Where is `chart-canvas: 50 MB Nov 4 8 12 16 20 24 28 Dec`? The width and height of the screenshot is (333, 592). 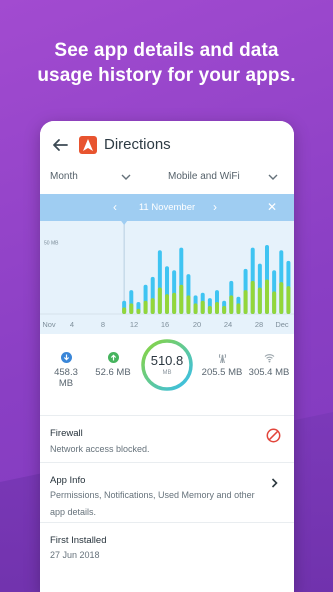 chart-canvas: 50 MB Nov 4 8 12 16 20 24 28 Dec is located at coordinates (167, 275).